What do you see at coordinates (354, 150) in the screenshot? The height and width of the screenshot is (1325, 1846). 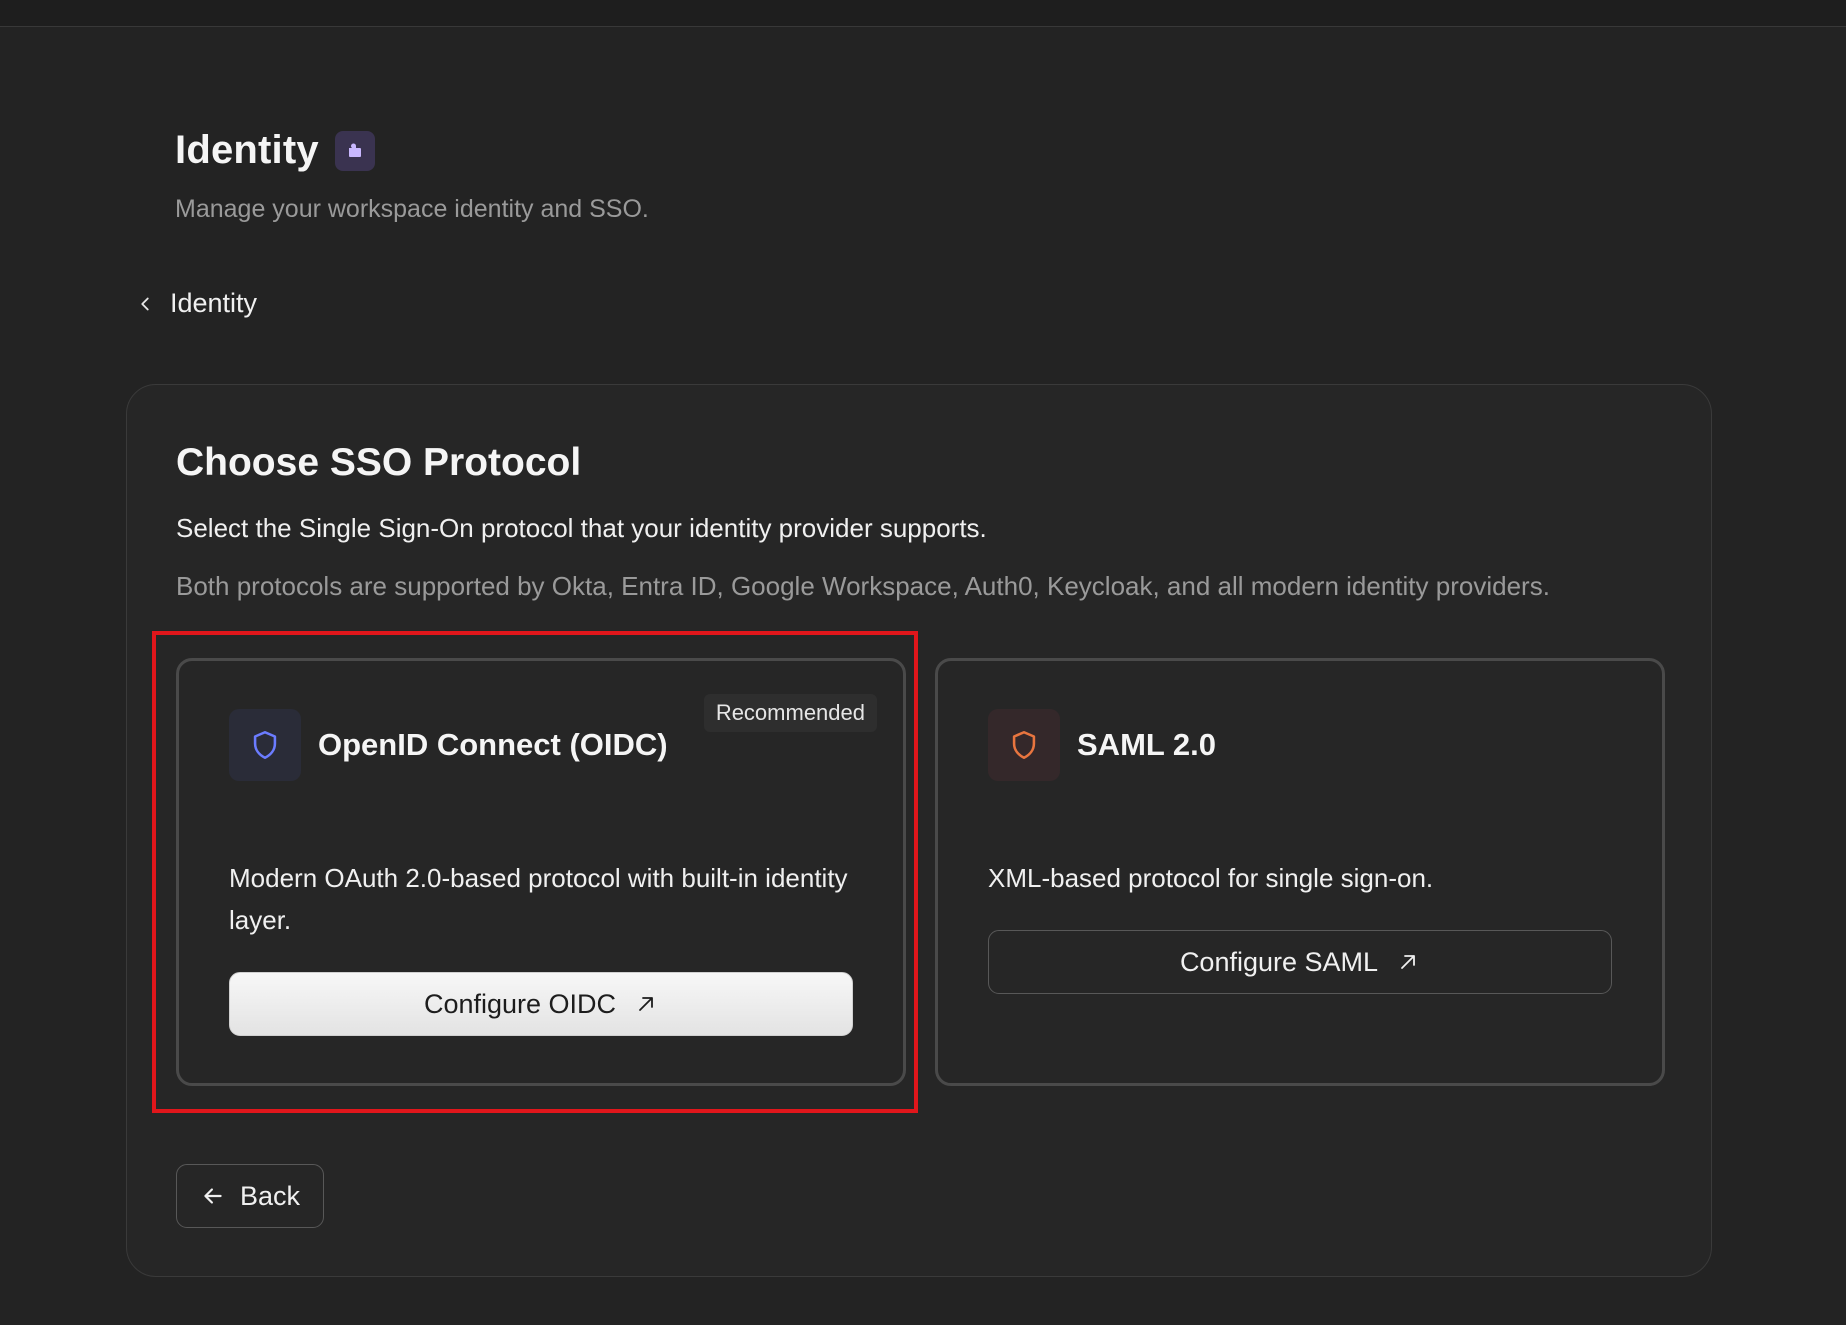 I see `puzzle-icon` at bounding box center [354, 150].